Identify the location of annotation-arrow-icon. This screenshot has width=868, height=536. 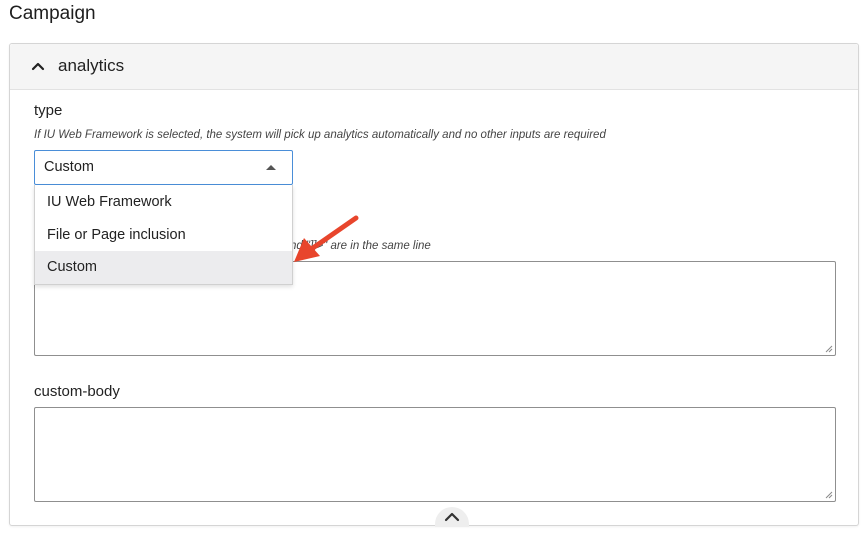
(326, 238).